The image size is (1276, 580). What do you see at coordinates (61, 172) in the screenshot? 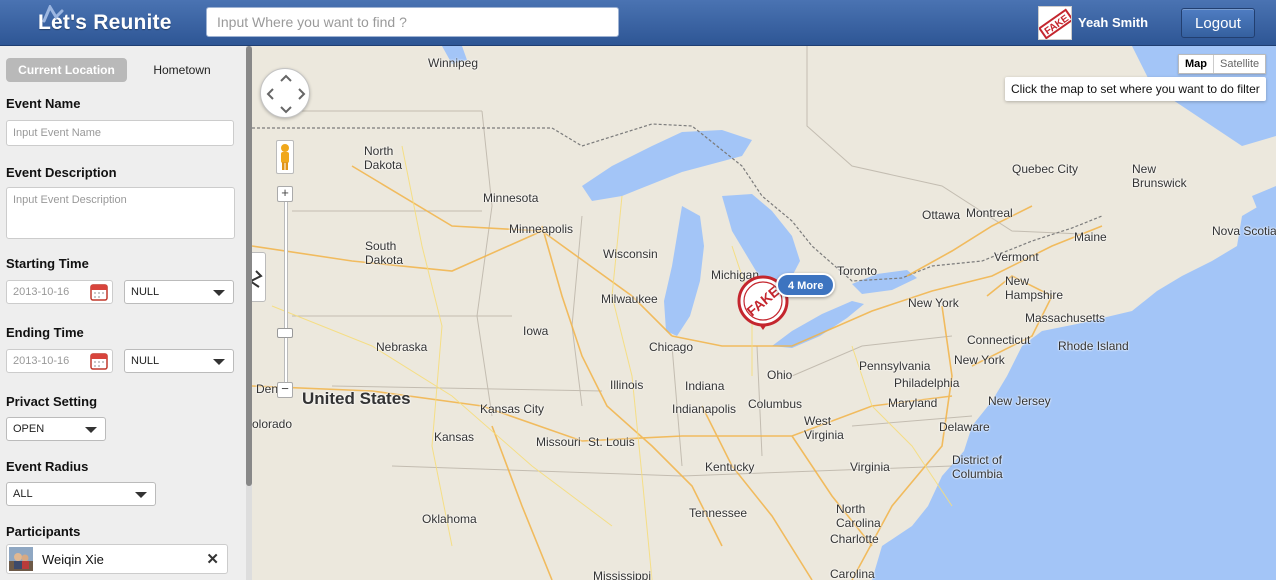
I see `event-description-label: Event Description` at bounding box center [61, 172].